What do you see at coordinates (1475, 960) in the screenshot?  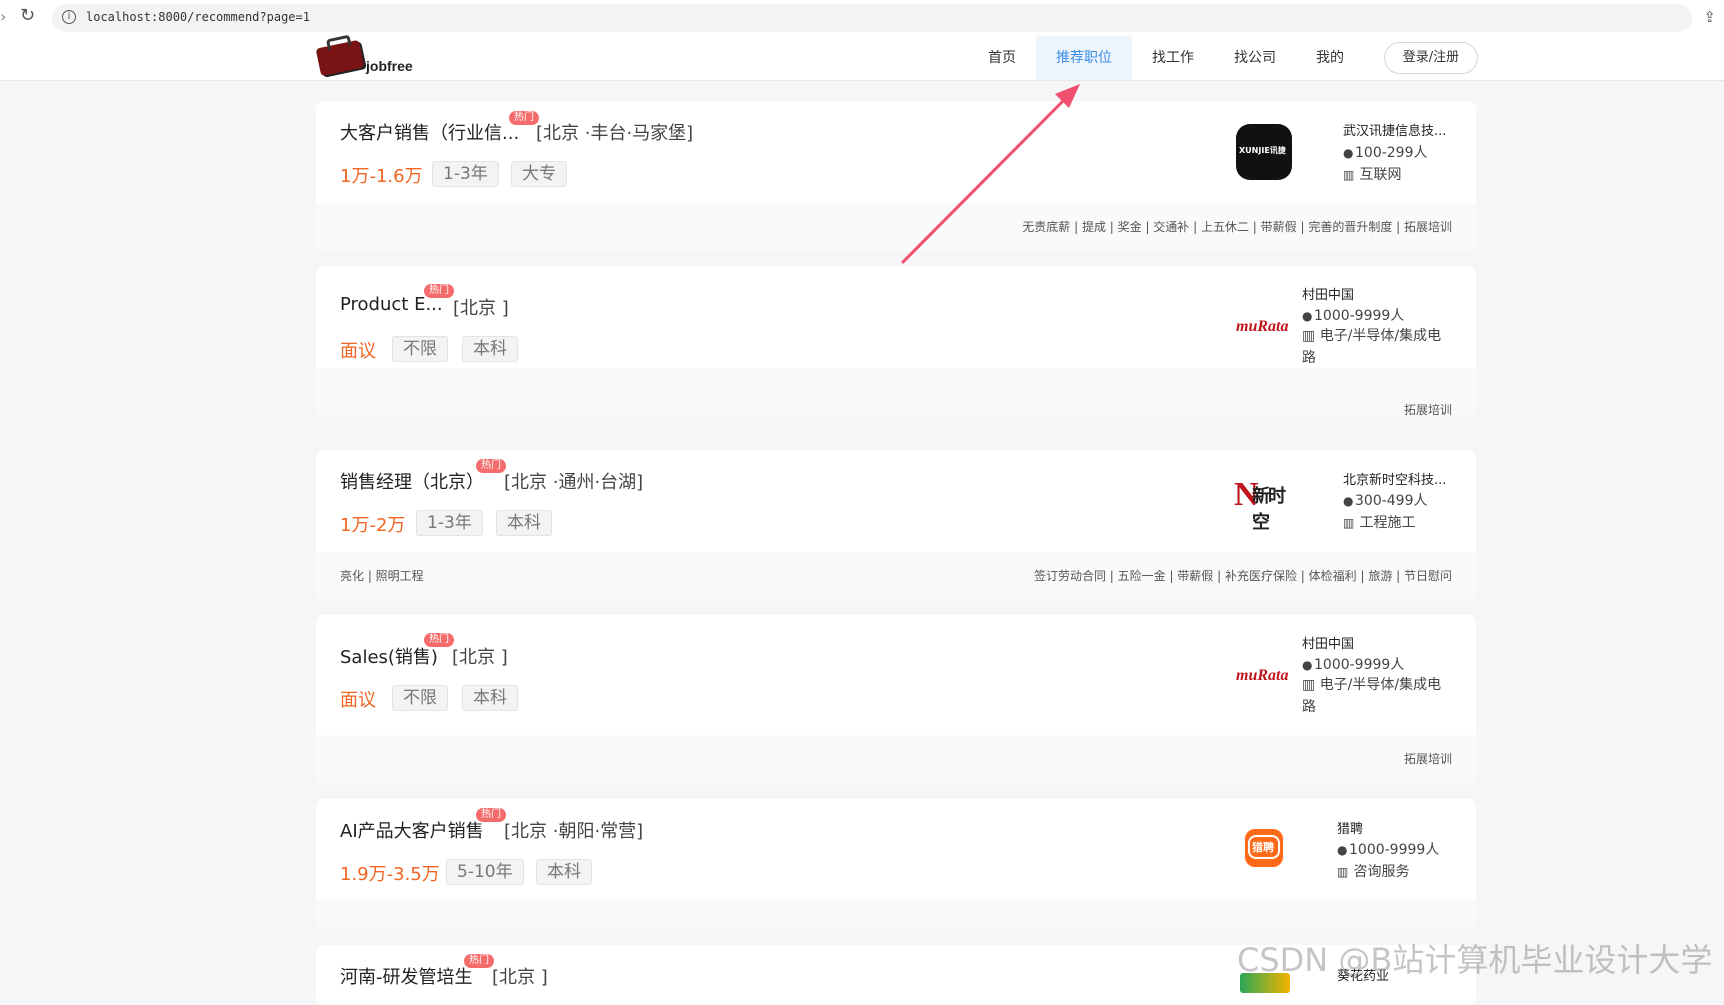 I see `watermark: CSDN @B站计算机毕业设计大学` at bounding box center [1475, 960].